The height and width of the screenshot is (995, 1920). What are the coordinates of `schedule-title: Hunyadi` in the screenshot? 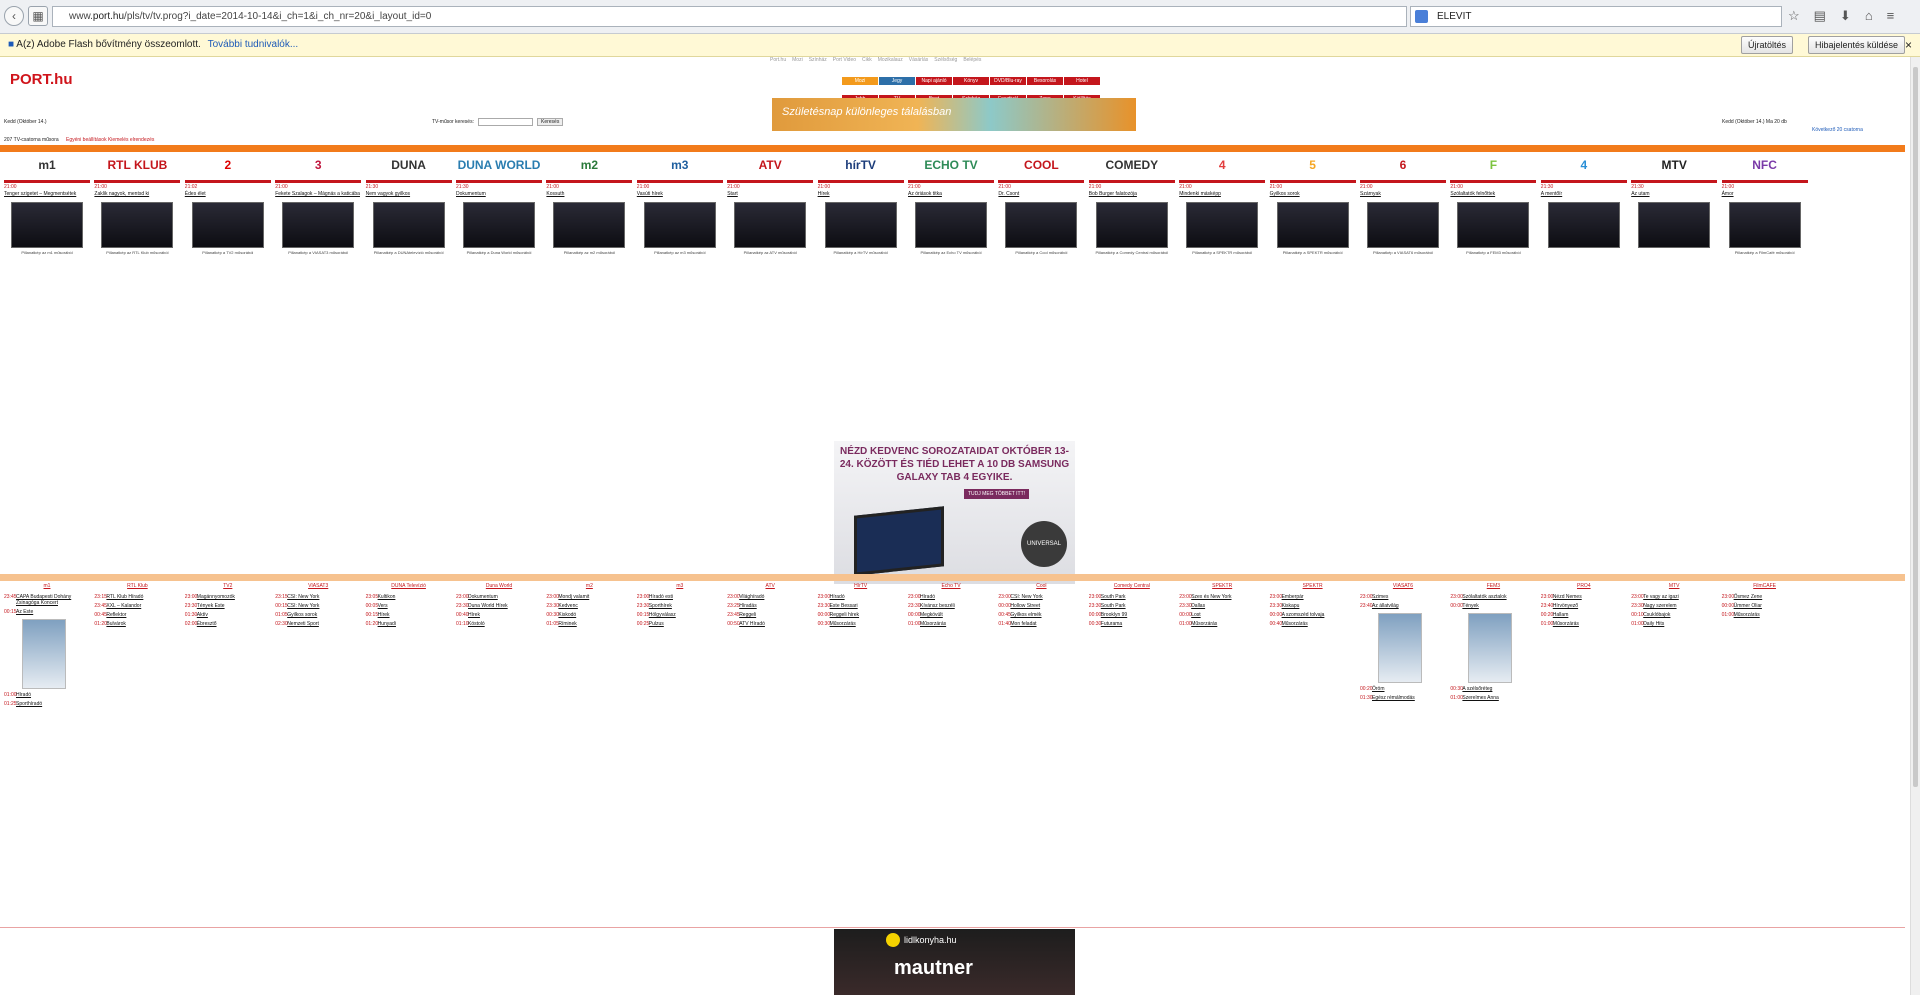 It's located at (387, 624).